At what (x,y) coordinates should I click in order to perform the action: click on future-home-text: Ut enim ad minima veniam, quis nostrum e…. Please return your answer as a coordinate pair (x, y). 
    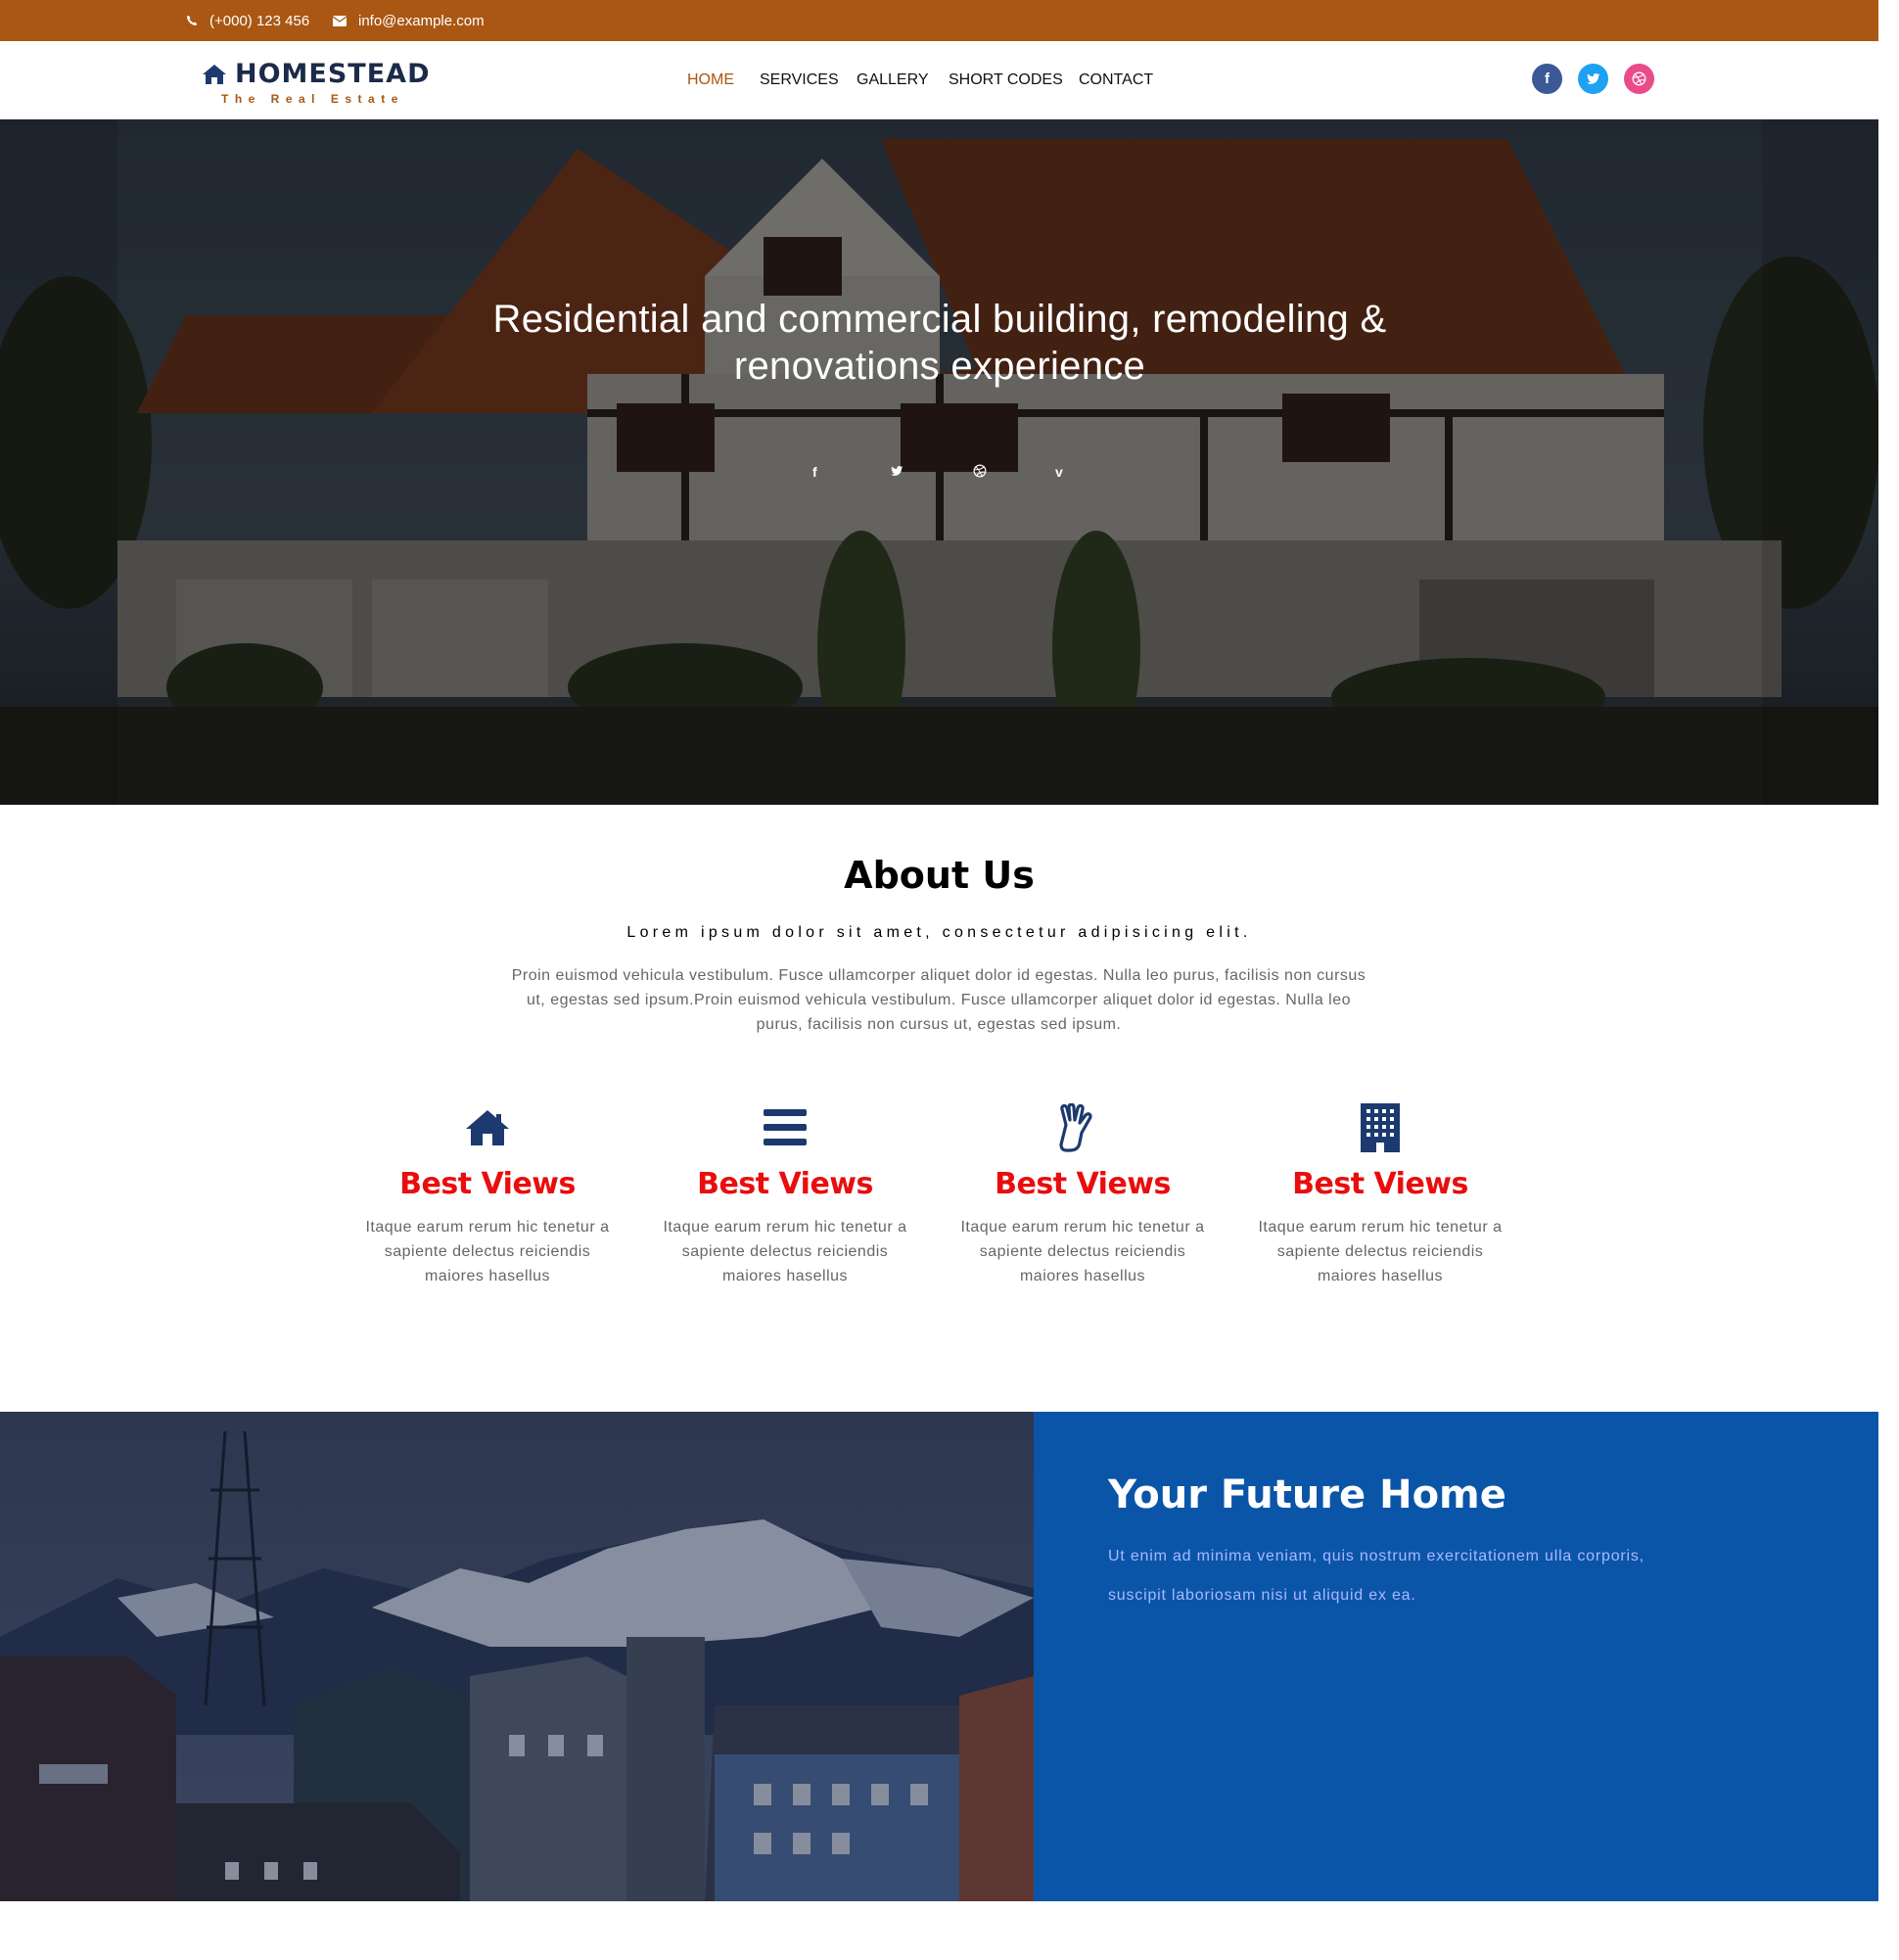
    Looking at the image, I should click on (1421, 1576).